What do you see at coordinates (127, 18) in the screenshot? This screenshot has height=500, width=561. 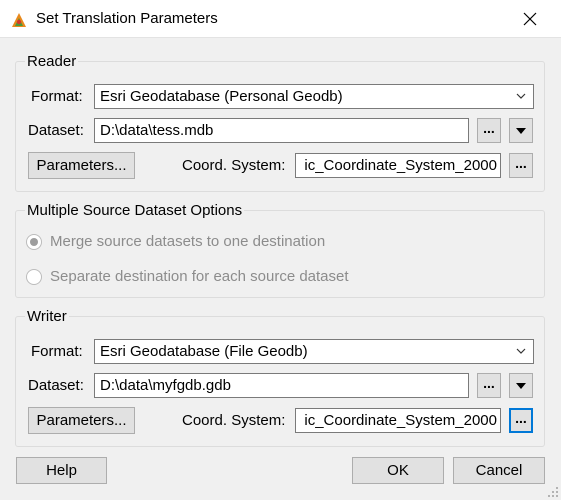 I see `window-title: Set Translation Parameters` at bounding box center [127, 18].